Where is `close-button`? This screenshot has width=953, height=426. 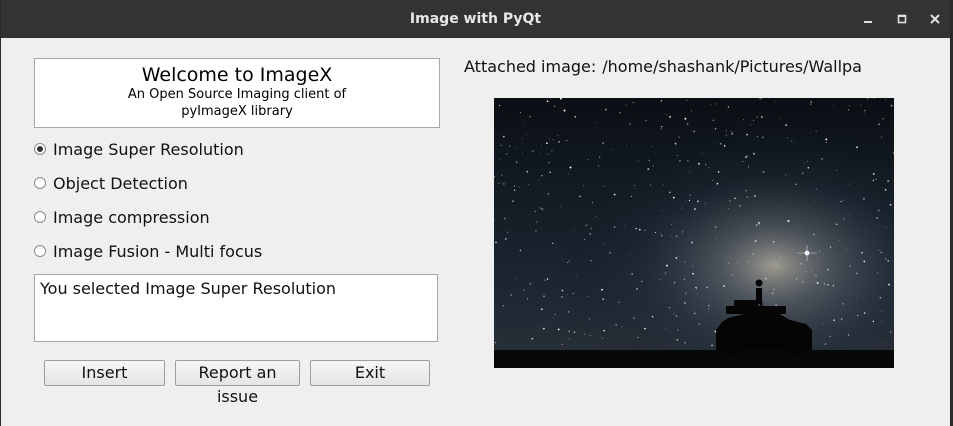 close-button is located at coordinates (935, 19).